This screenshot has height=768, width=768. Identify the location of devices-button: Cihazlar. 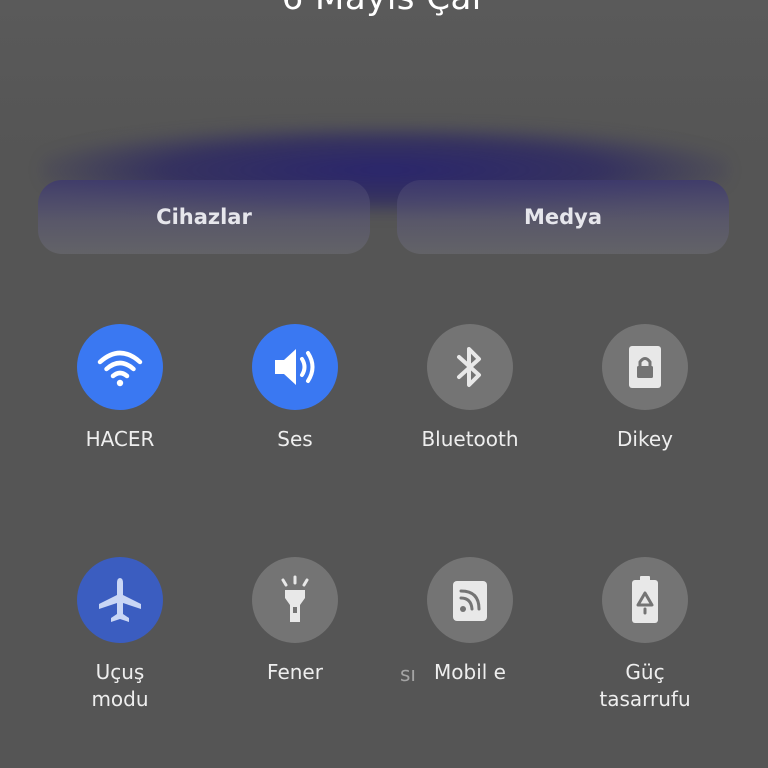
(204, 217).